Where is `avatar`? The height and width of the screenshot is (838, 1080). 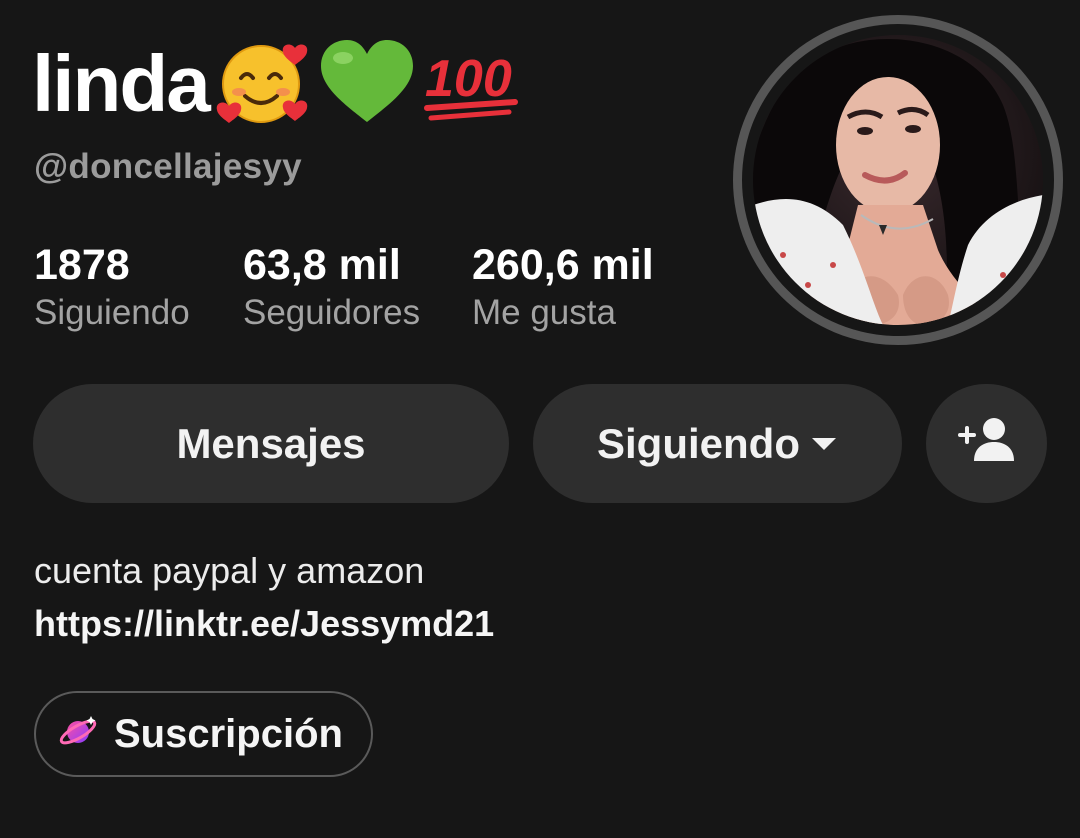
avatar is located at coordinates (898, 180).